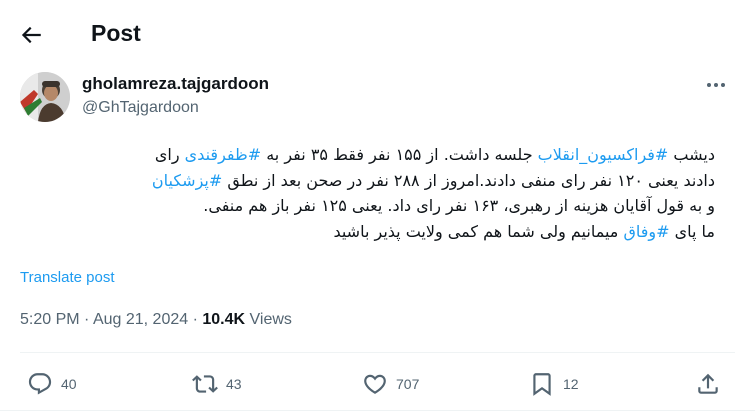 Image resolution: width=755 pixels, height=412 pixels. What do you see at coordinates (223, 154) in the screenshot?
I see `hashtag-link: #ظفرقندی` at bounding box center [223, 154].